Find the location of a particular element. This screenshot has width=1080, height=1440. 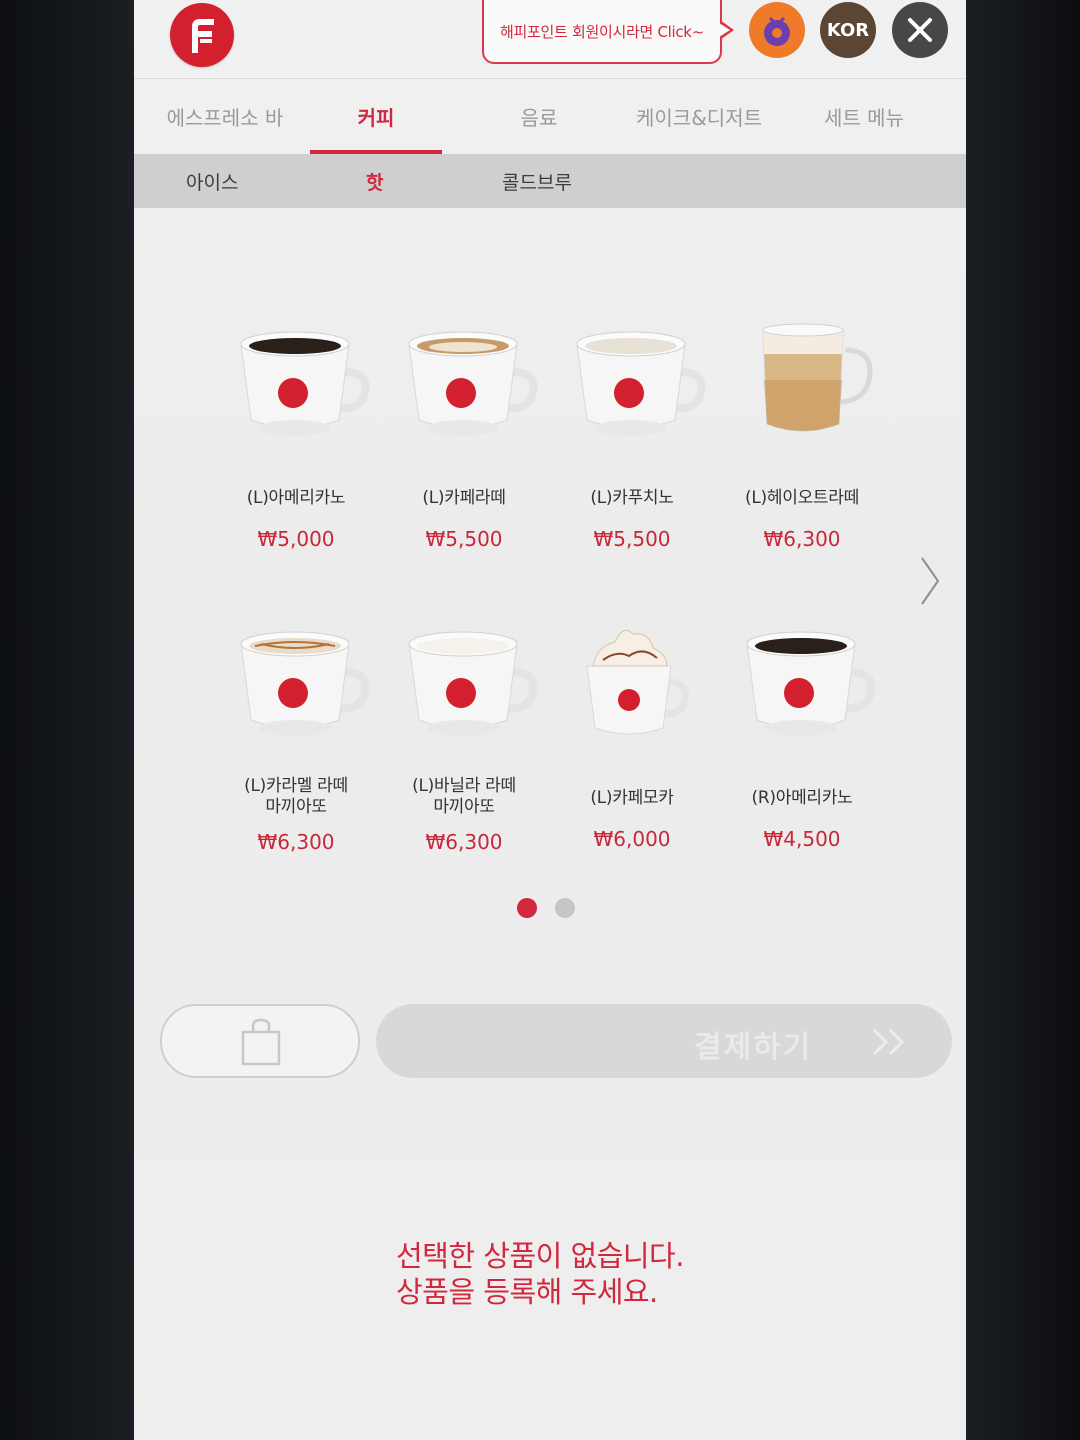

product-name: (L)바닐라 라떼 마끼아또 is located at coordinates (464, 797).